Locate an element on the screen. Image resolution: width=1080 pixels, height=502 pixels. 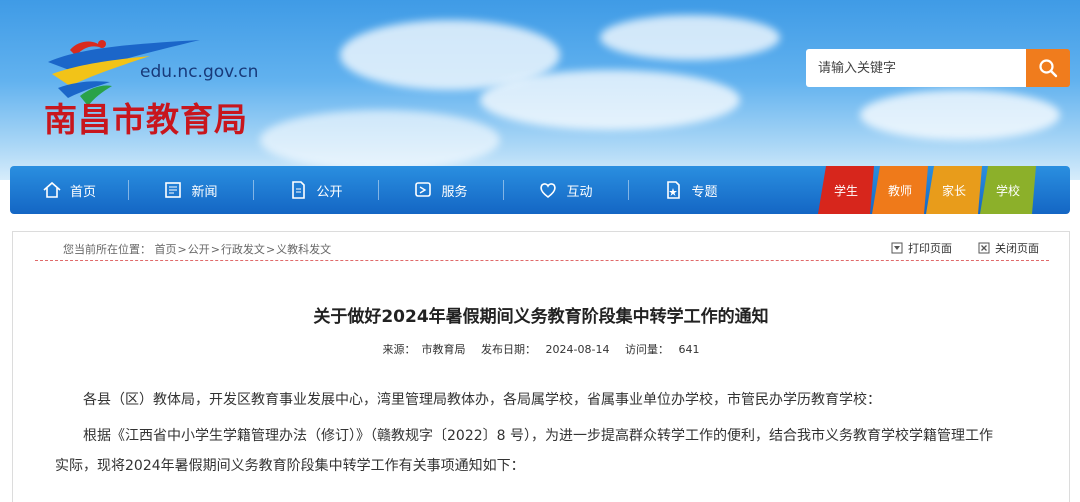
tab-teachers: 教师 is located at coordinates (900, 190).